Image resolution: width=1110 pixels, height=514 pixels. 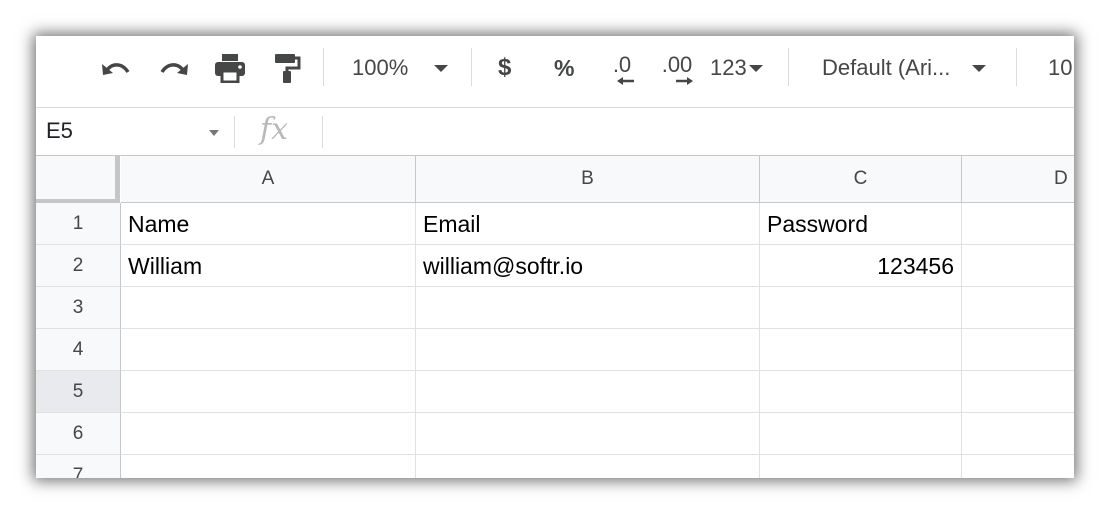 I want to click on decrease-decimal-label: .0, so click(x=622, y=64).